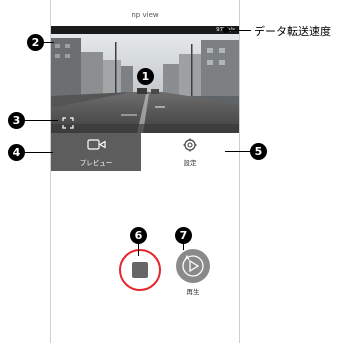 The image size is (355, 343). I want to click on callout-6-leader, so click(138, 250).